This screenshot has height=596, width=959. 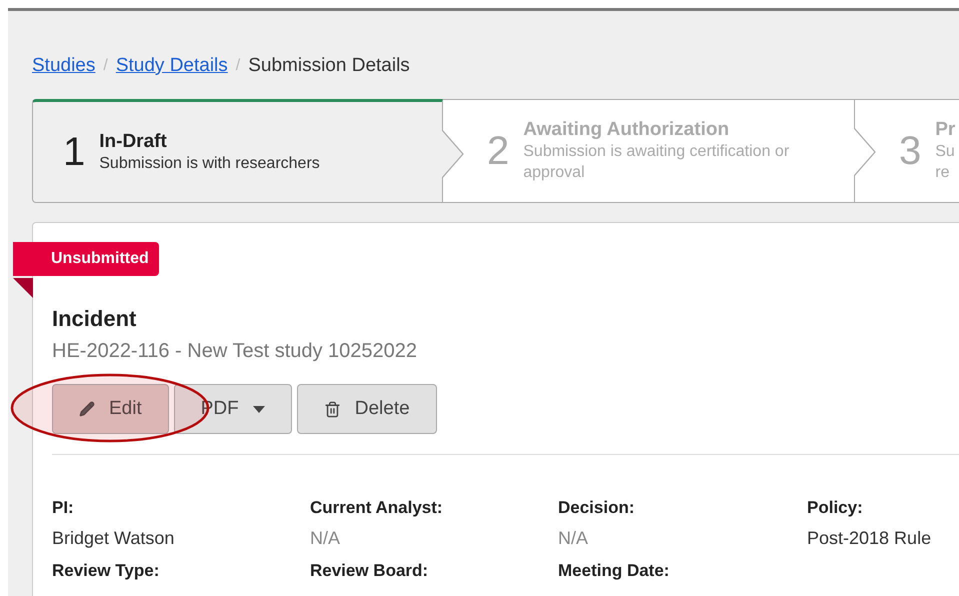 I want to click on breadcrumb-current-page: Submission Details, so click(x=329, y=66).